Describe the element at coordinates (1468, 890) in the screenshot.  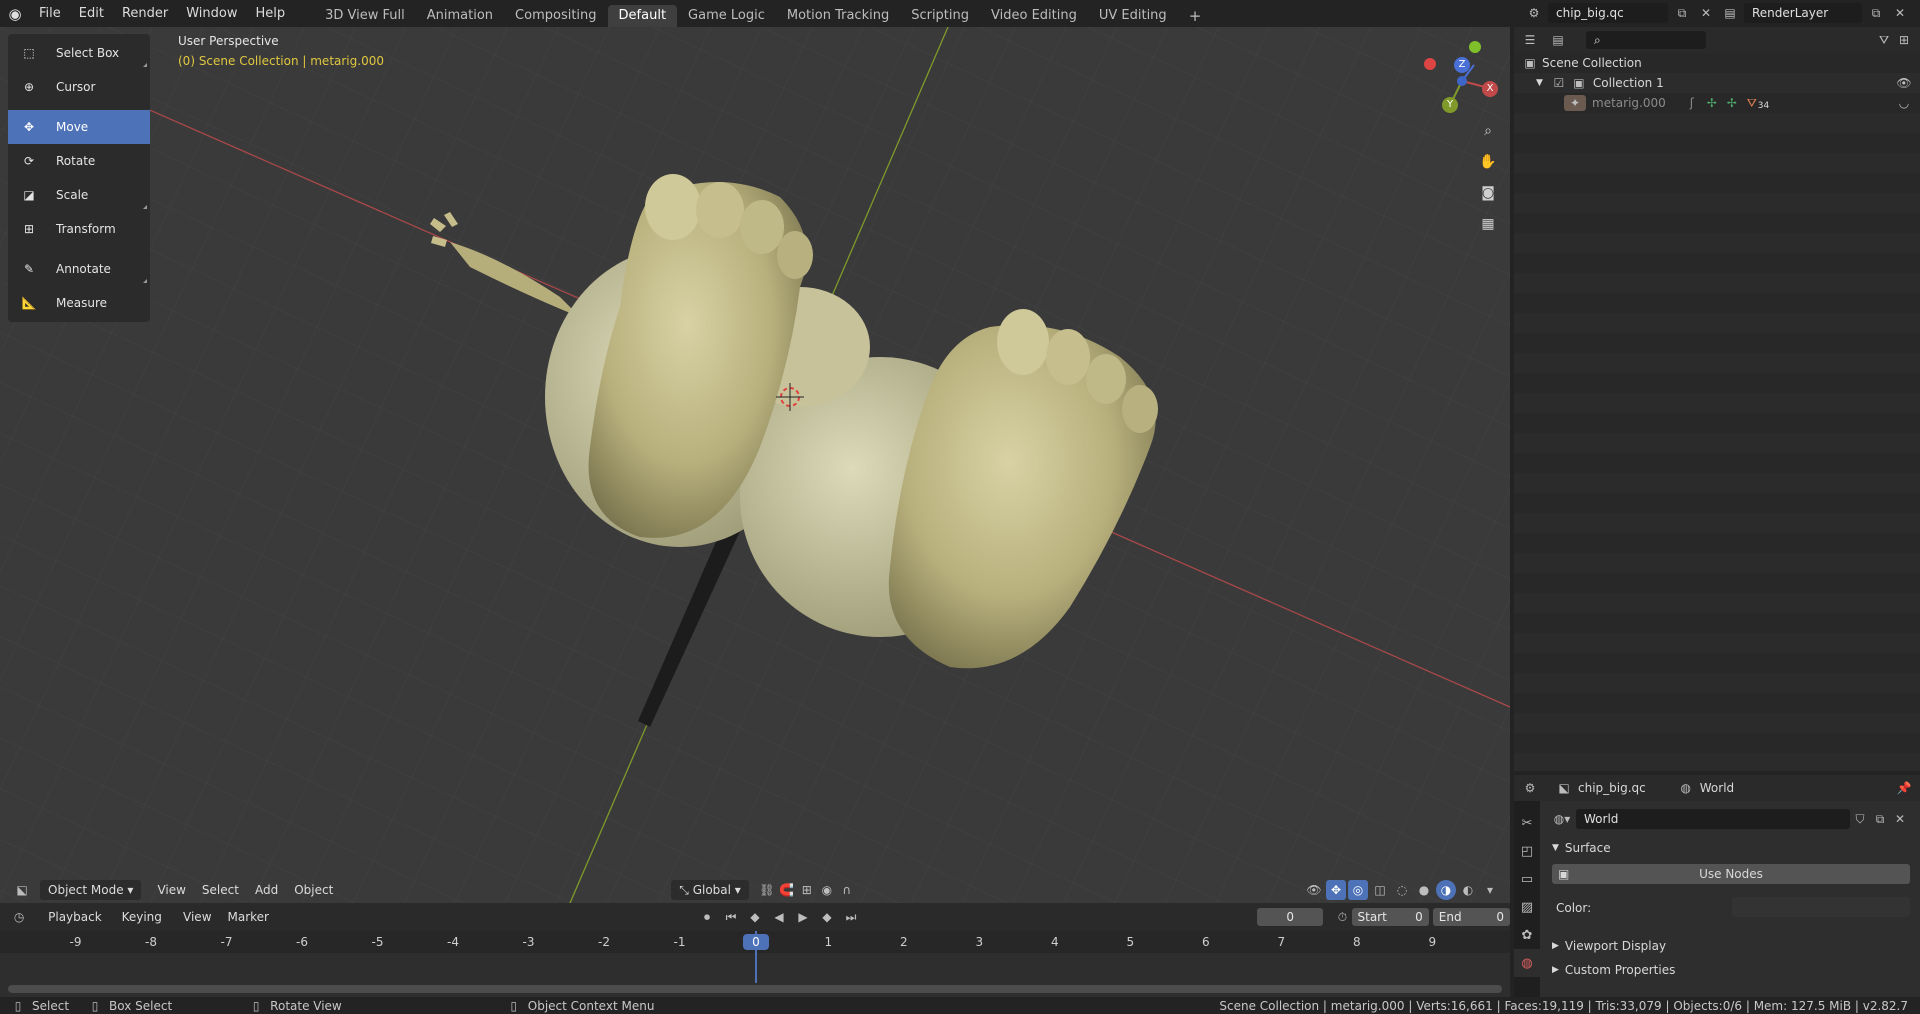
I see `rendered-shading-icon: ◐` at that location.